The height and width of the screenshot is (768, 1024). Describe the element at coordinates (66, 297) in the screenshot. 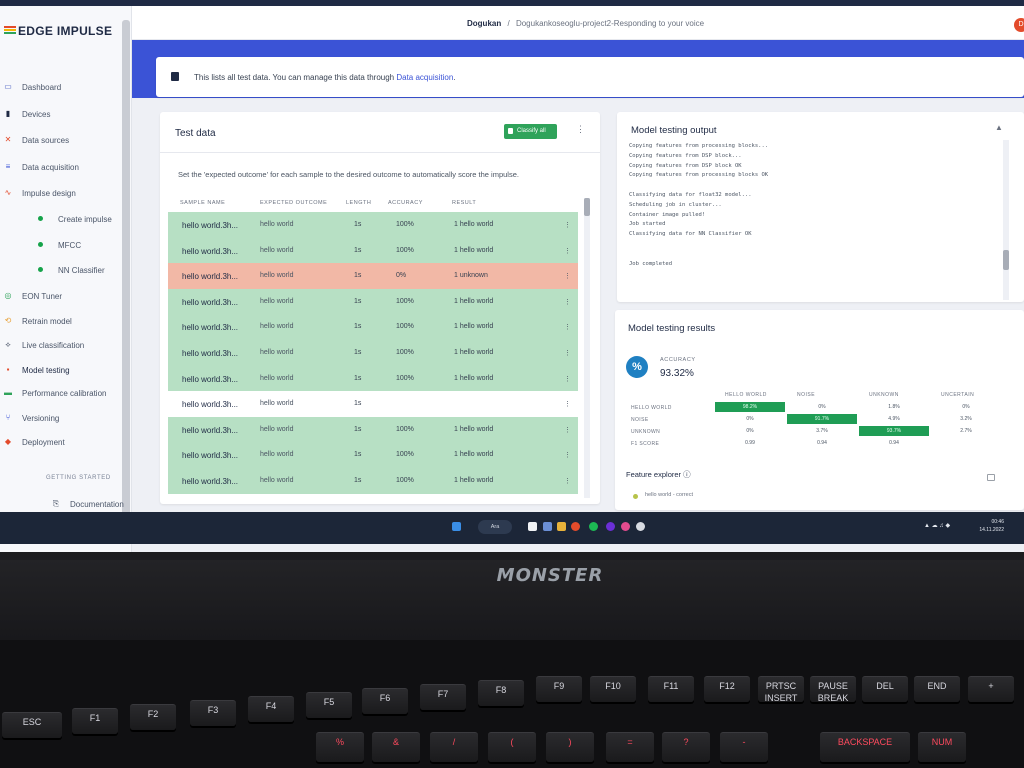

I see `sidebar-item-eon-tuner: ◎ EON Tuner` at that location.